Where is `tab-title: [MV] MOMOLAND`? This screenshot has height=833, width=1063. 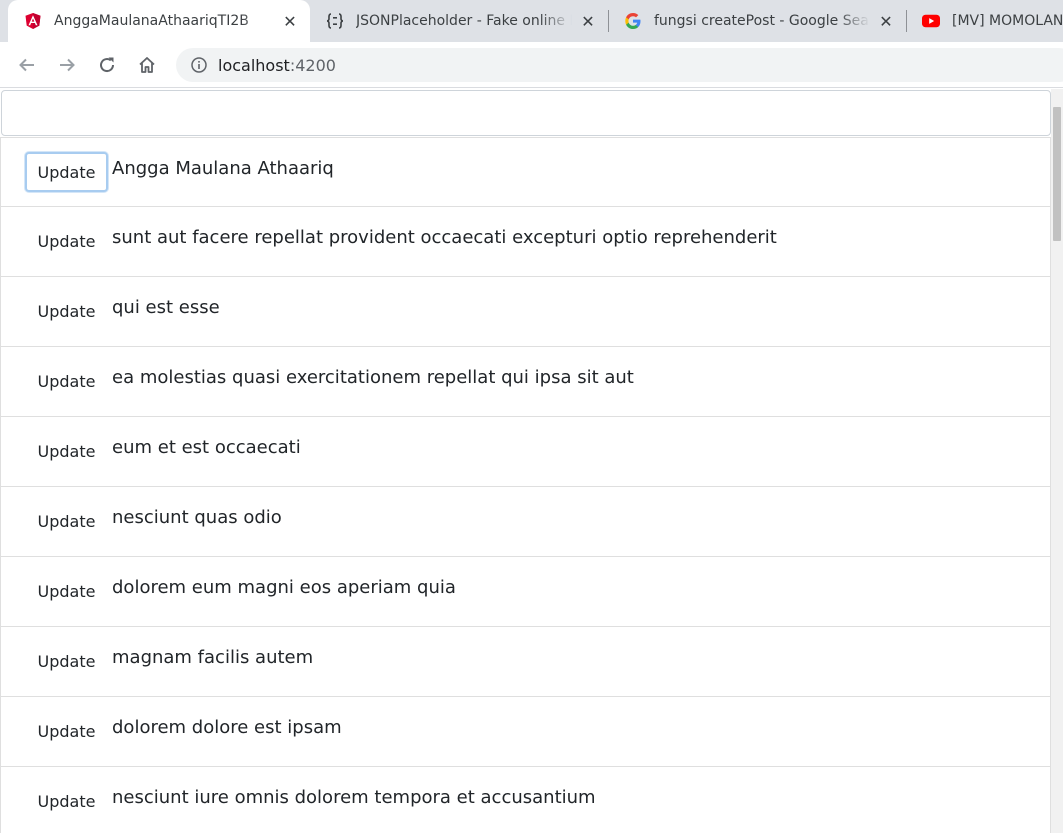
tab-title: [MV] MOMOLAND is located at coordinates (1007, 21).